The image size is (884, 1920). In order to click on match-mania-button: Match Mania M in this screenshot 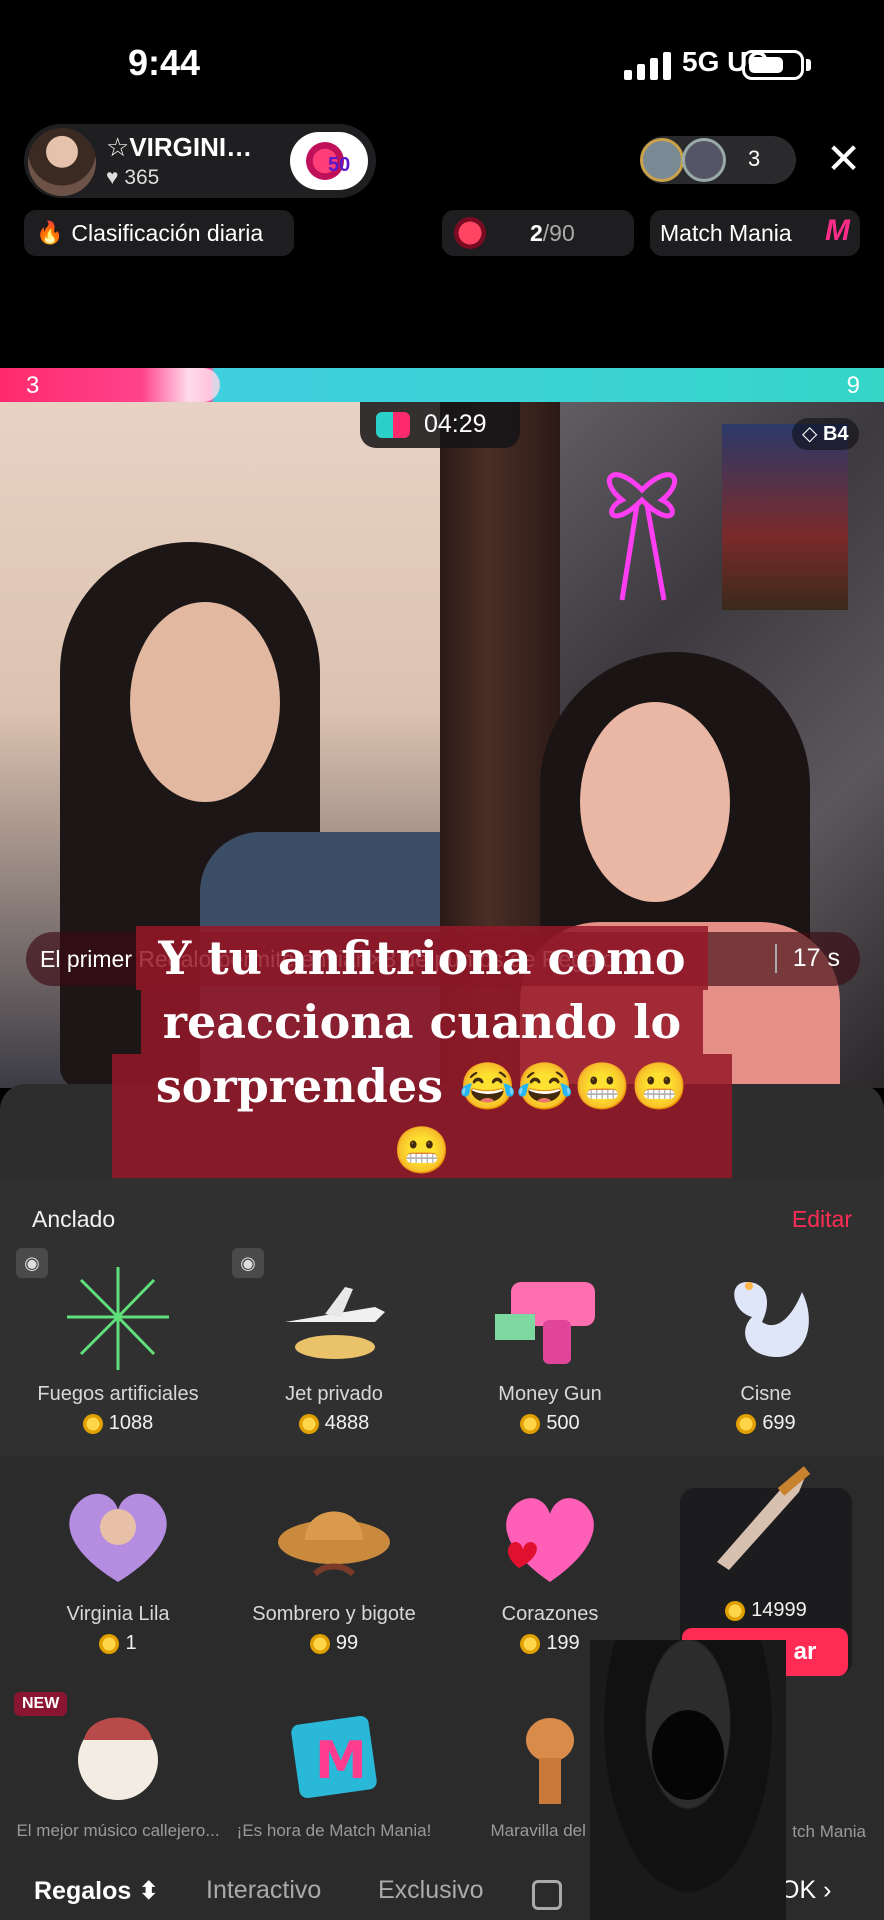, I will do `click(755, 233)`.